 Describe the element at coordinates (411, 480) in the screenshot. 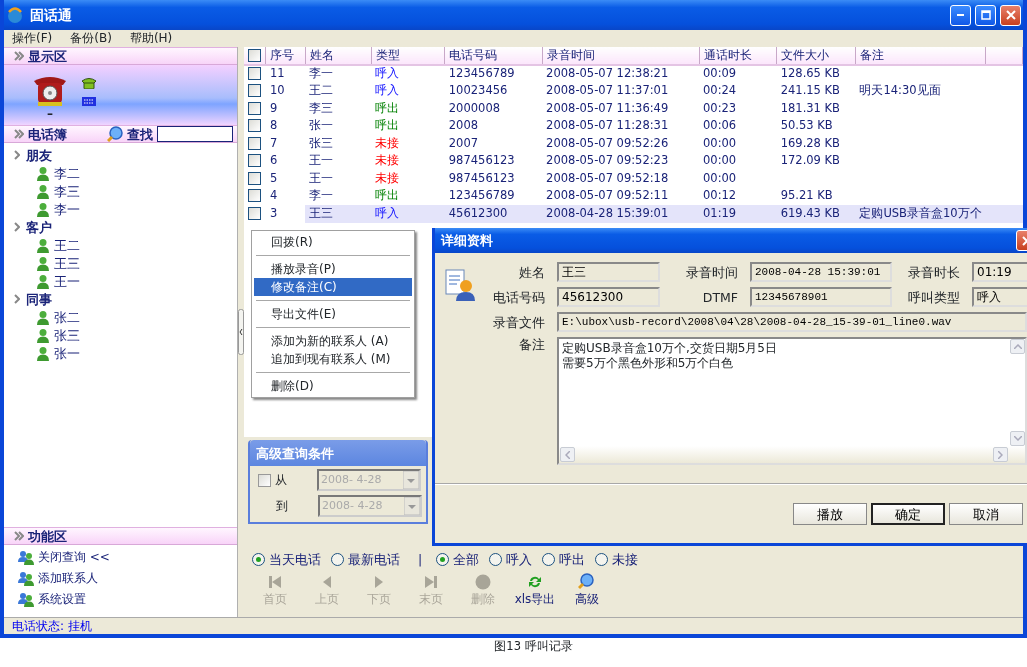

I see `dropdown-icon` at that location.